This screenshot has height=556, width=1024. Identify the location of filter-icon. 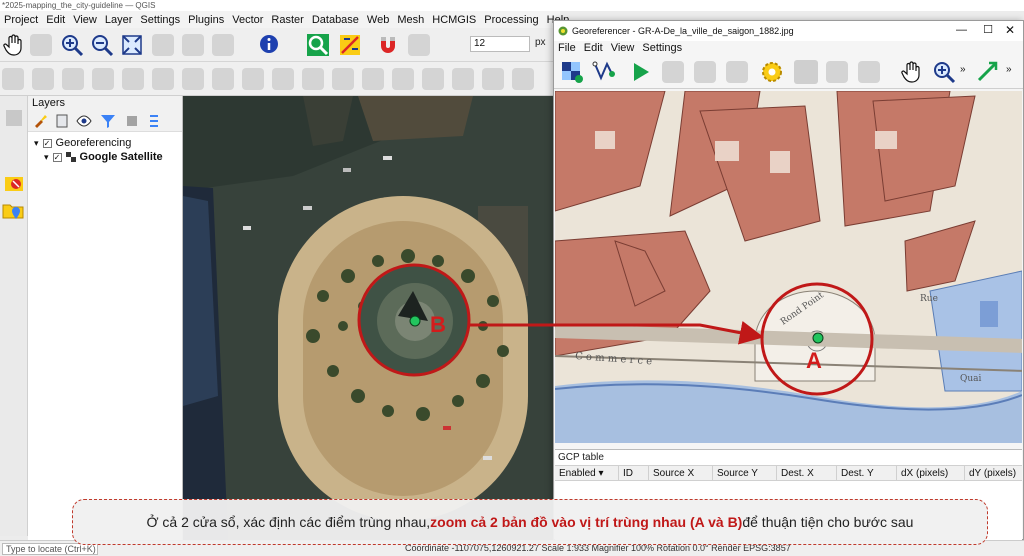
(108, 121).